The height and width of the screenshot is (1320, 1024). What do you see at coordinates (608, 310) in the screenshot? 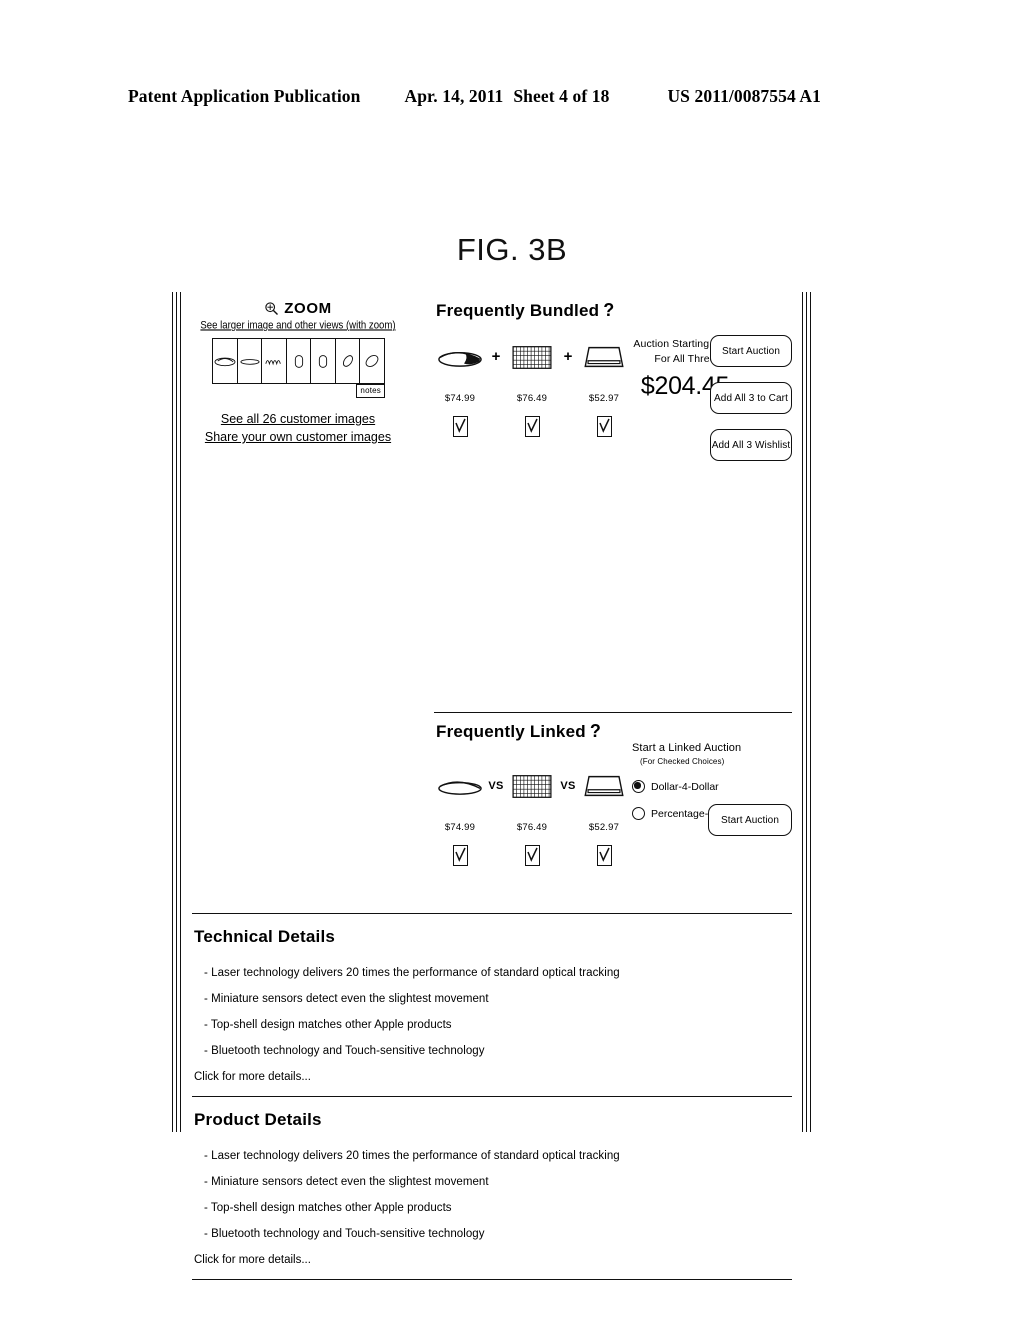
I see `frequently-bundled-help-icon: ?` at bounding box center [608, 310].